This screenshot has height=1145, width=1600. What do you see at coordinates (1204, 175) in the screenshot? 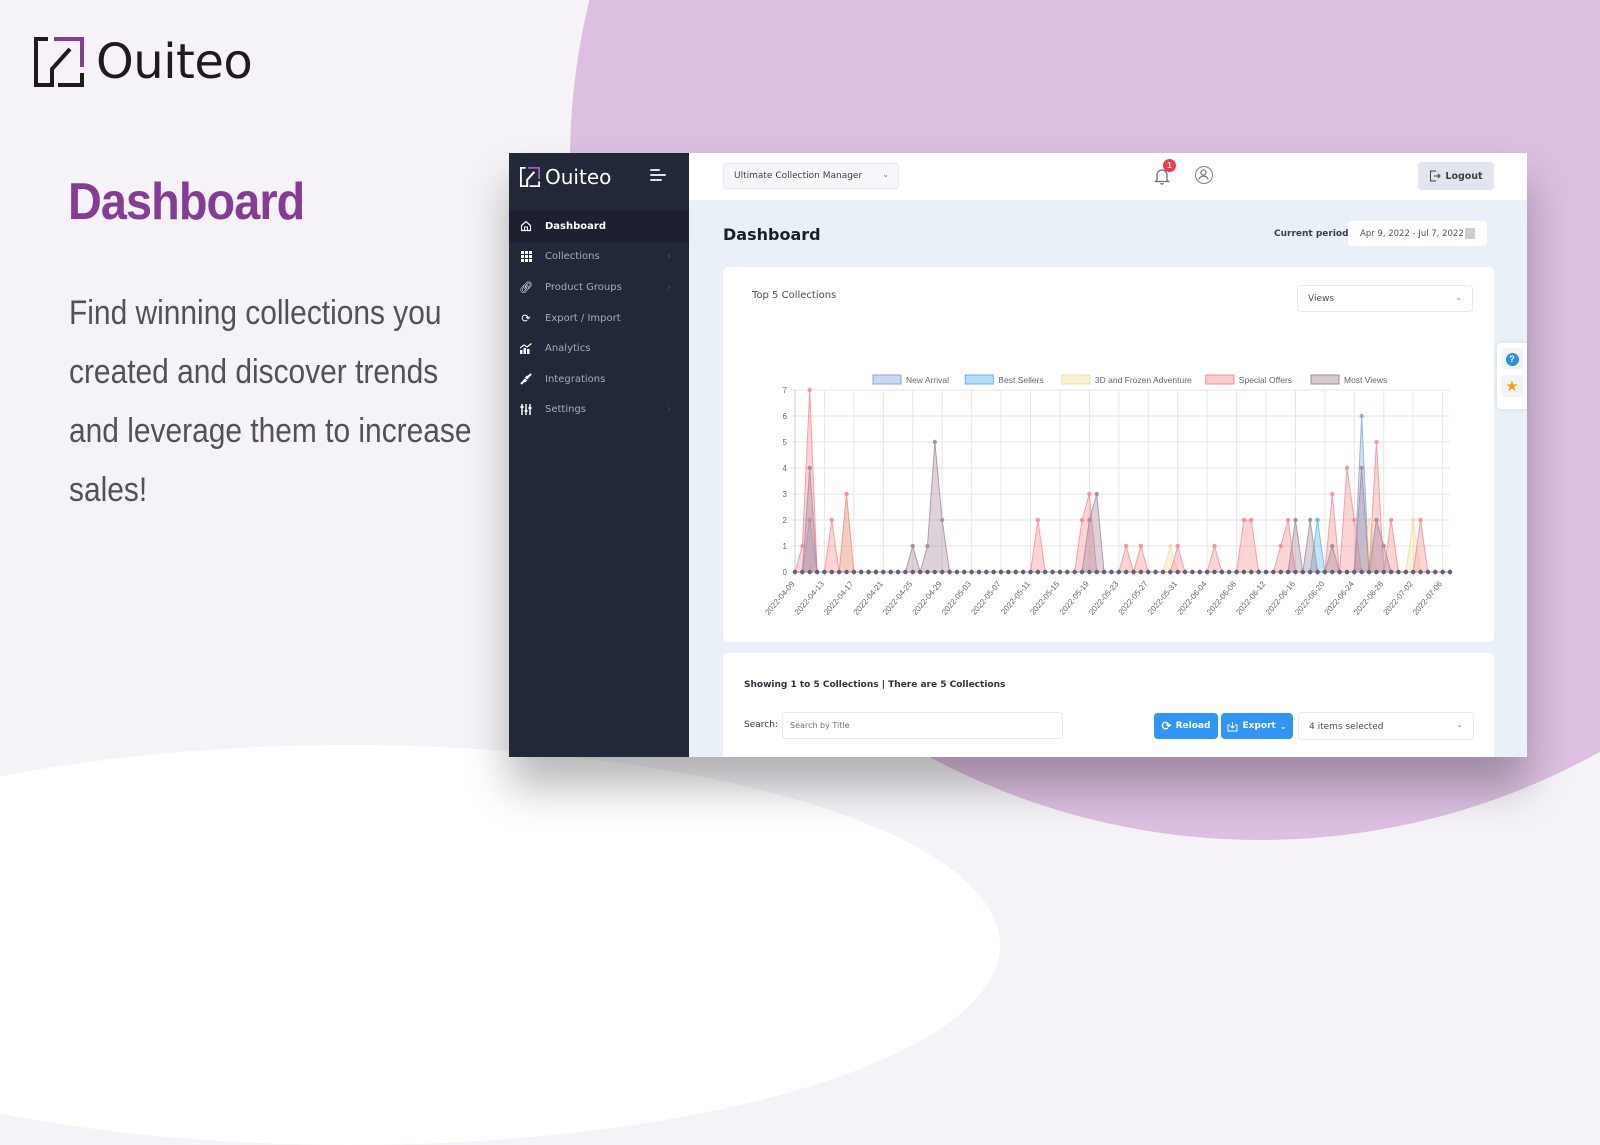
I see `user-avatar-icon` at bounding box center [1204, 175].